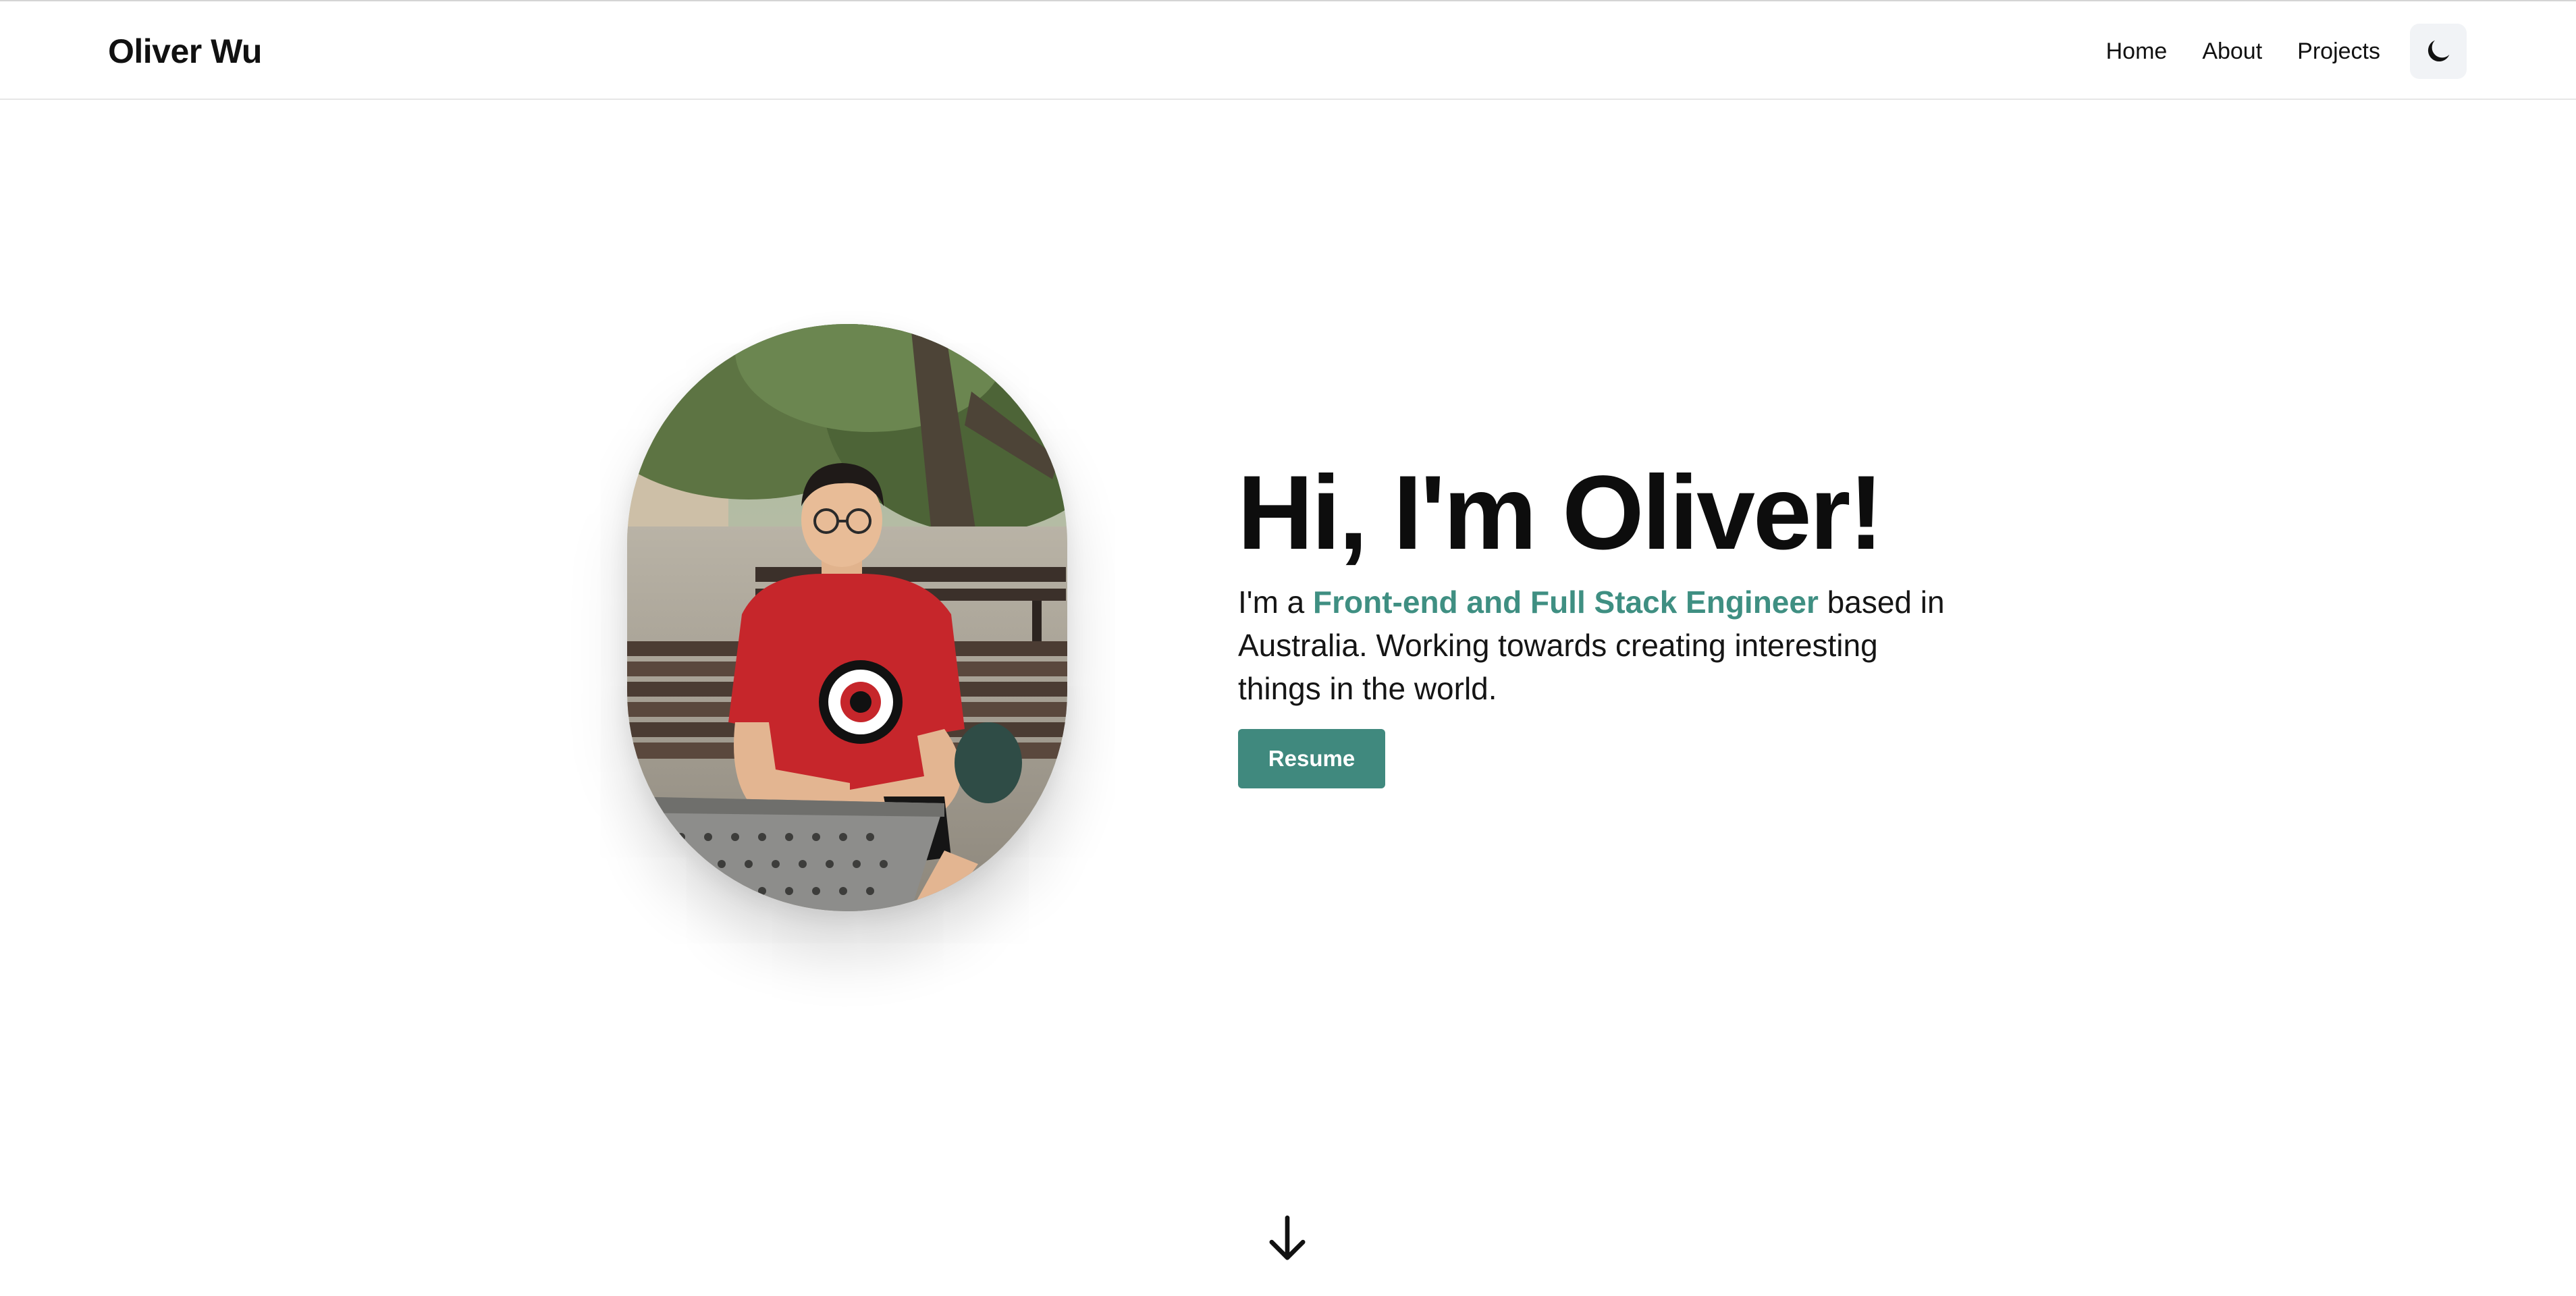 This screenshot has width=2576, height=1296. I want to click on scroll-down-button, so click(1287, 1239).